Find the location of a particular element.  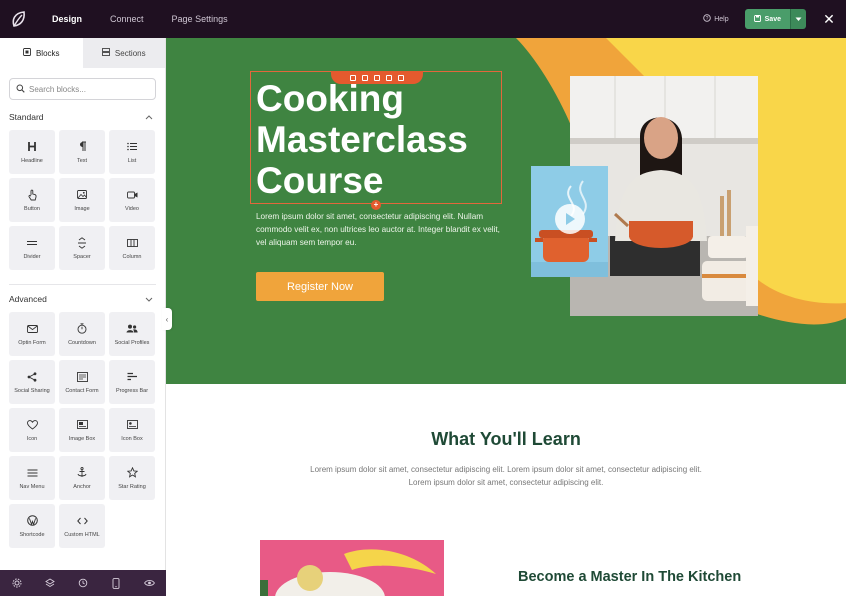

block-icon-box: Icon Box is located at coordinates (132, 430).